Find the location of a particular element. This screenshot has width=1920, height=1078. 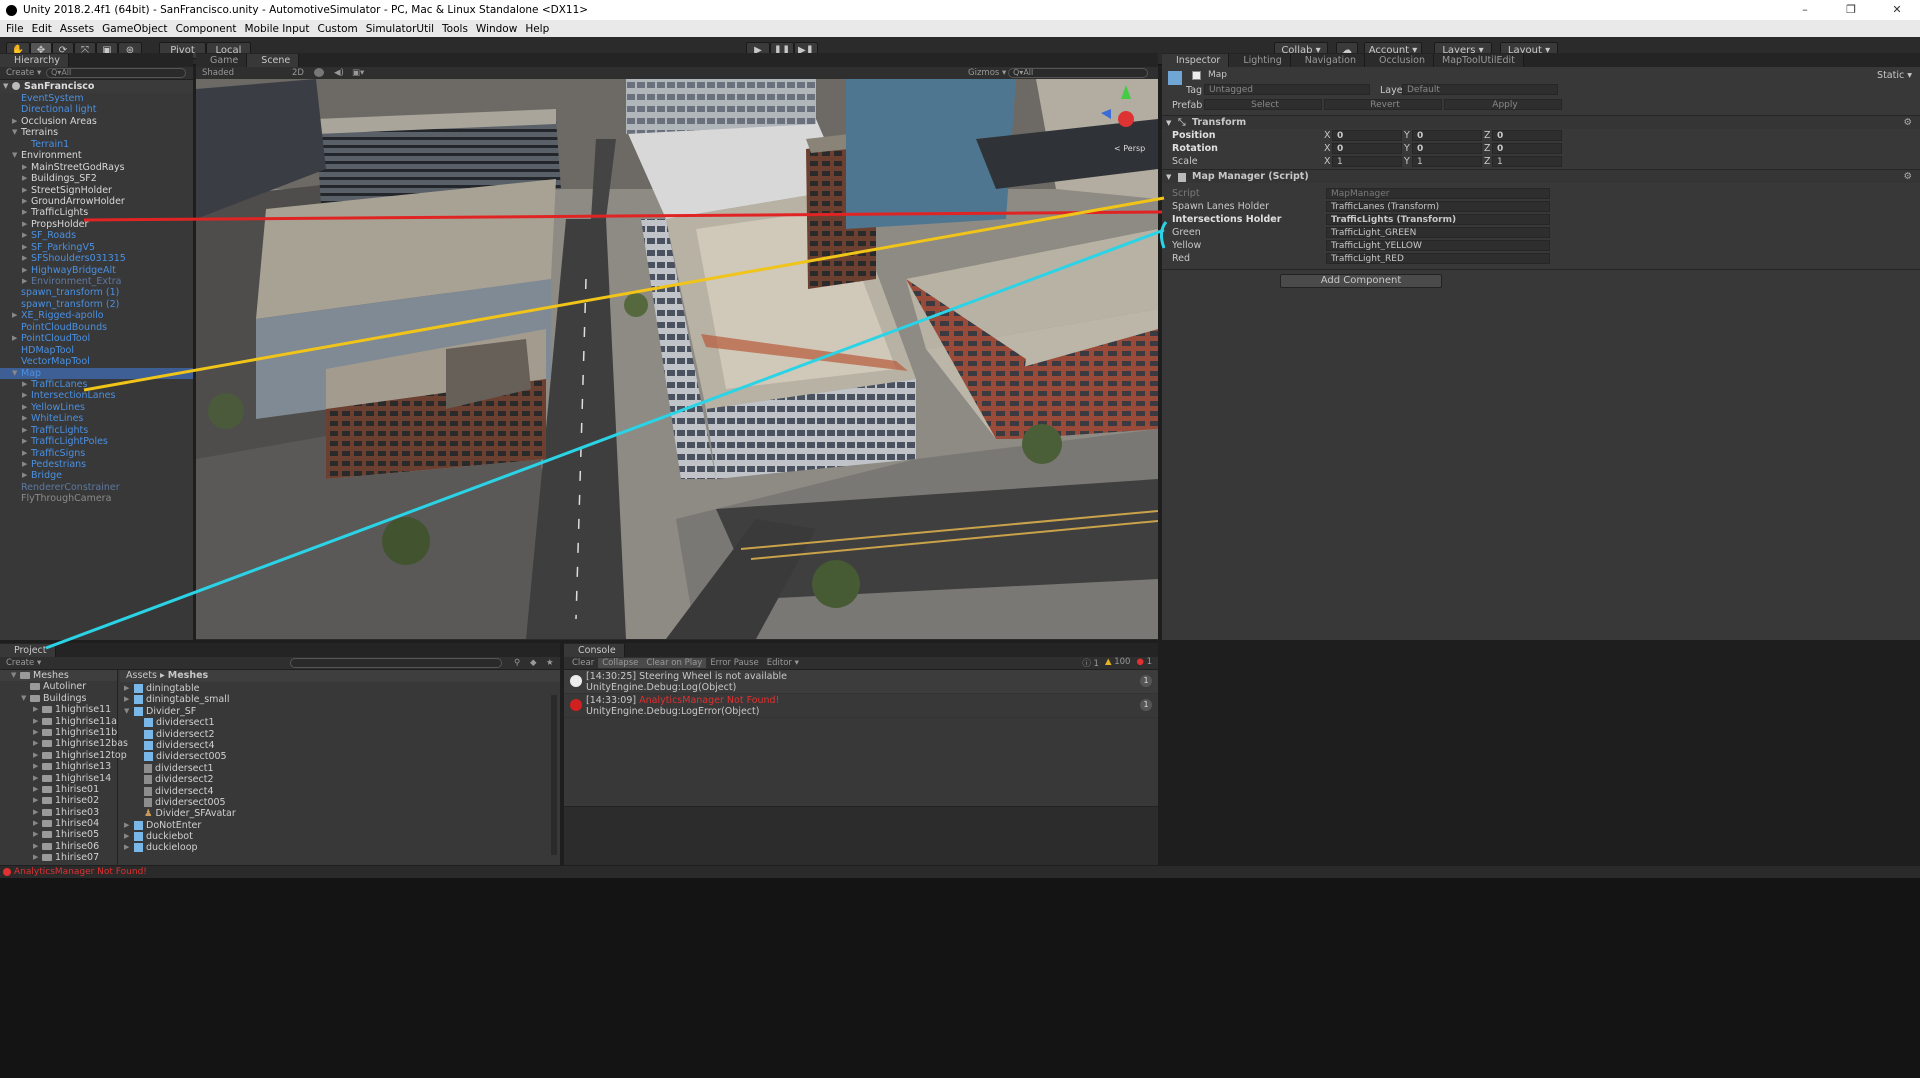

console-collapse-button: Collapse is located at coordinates (620, 663).